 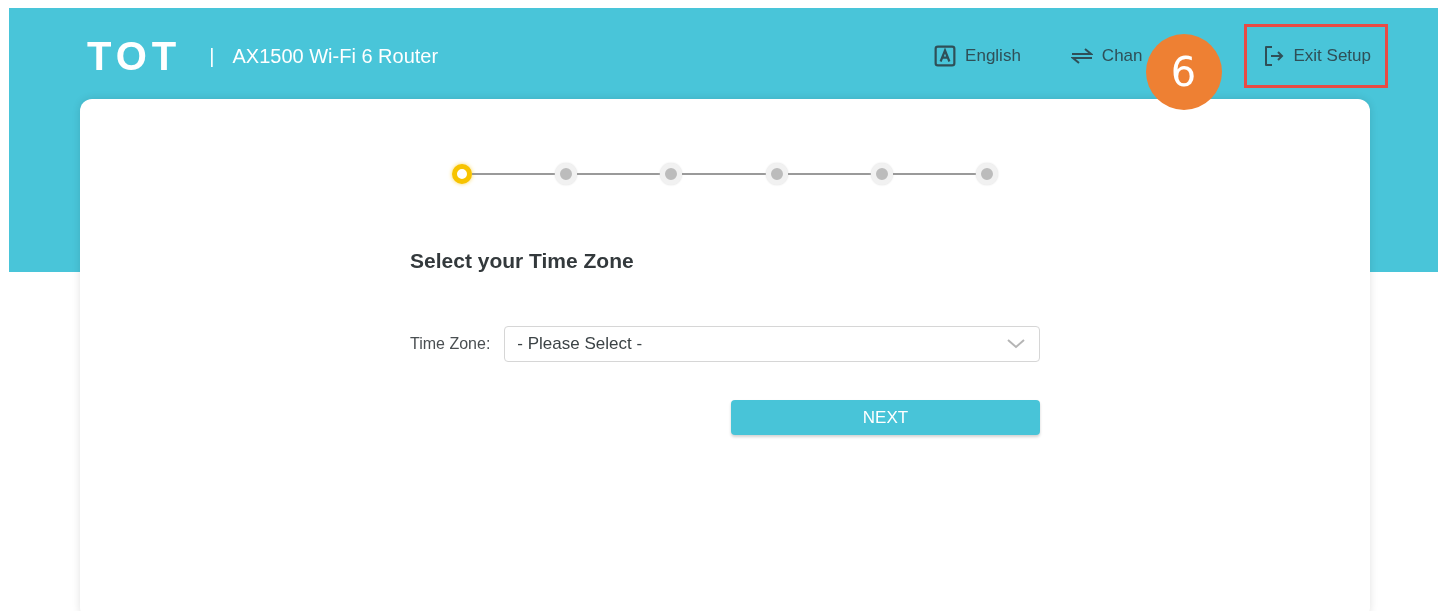 What do you see at coordinates (1273, 56) in the screenshot?
I see `exit-icon` at bounding box center [1273, 56].